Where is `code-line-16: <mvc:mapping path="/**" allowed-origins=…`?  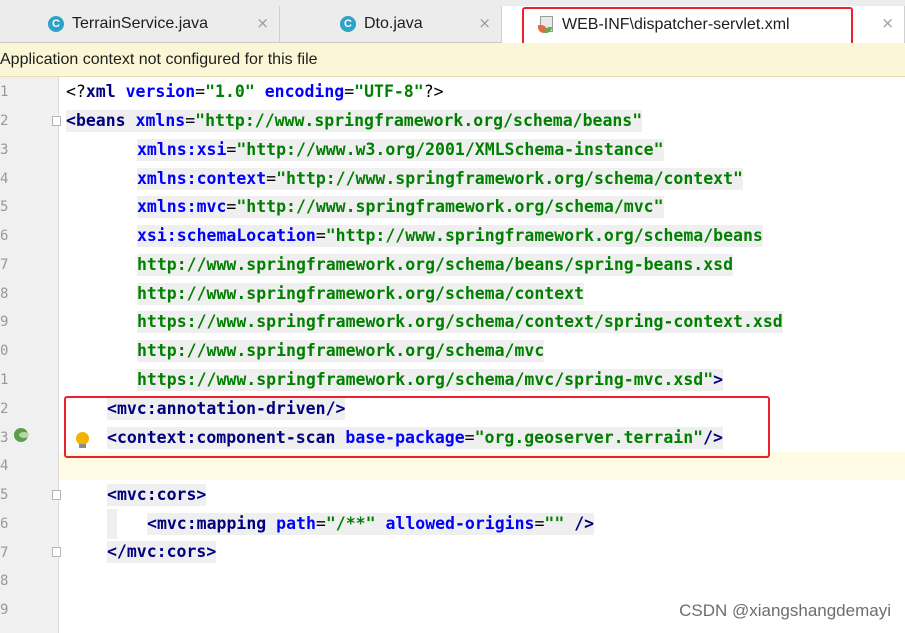
code-line-16: <mvc:mapping path="/**" allowed-origins=… is located at coordinates (371, 524).